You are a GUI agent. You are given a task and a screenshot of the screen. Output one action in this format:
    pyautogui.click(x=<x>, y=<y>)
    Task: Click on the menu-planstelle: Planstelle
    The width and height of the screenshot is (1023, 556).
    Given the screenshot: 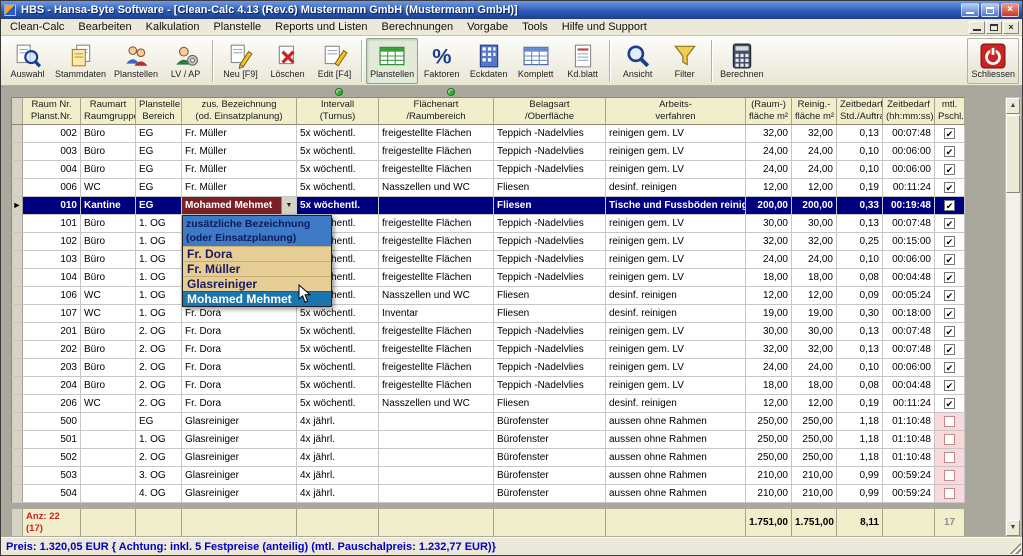 What is the action you would take?
    pyautogui.click(x=237, y=27)
    